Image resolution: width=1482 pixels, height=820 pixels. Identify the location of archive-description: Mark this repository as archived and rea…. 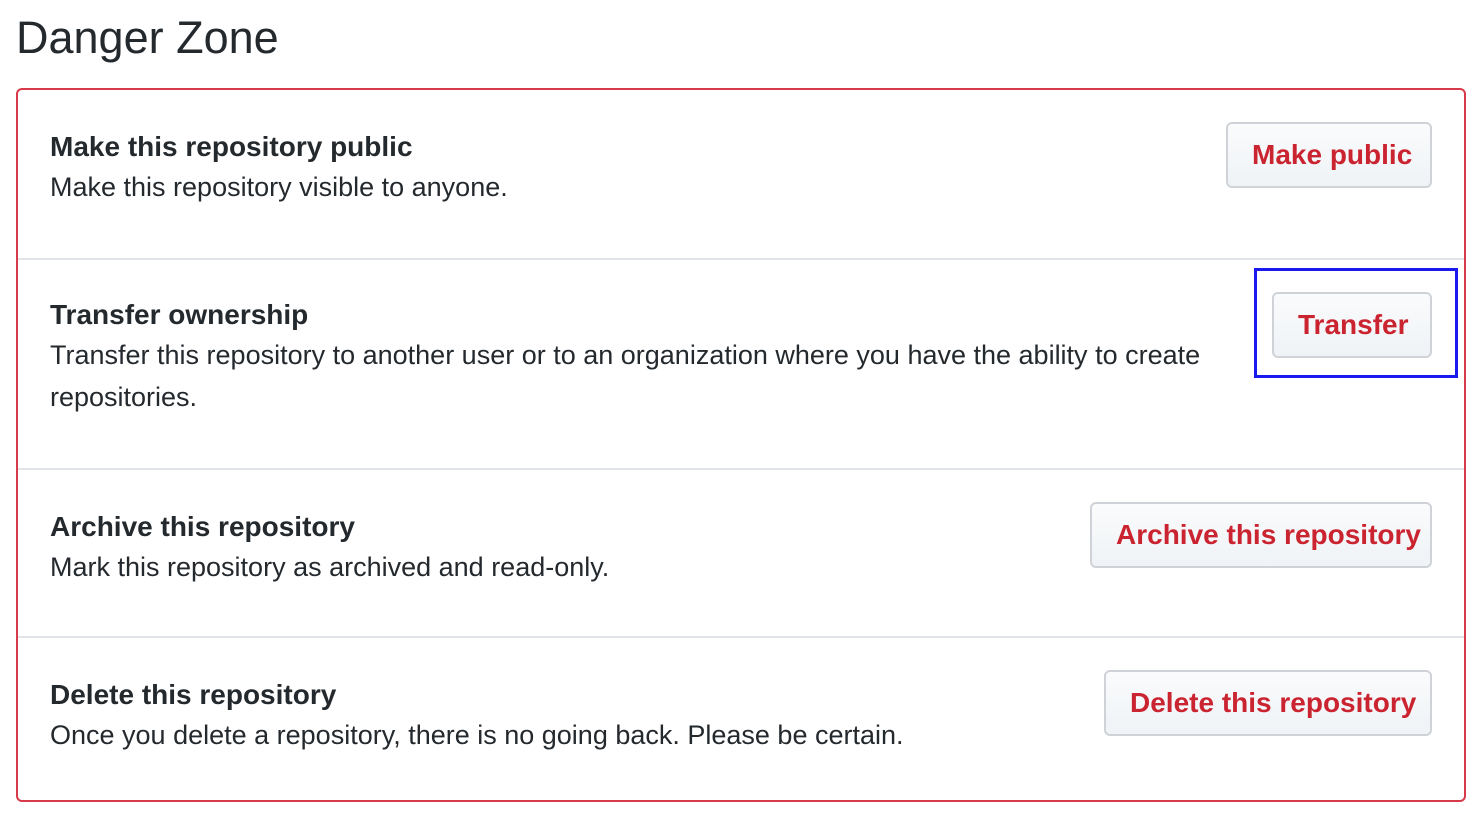
(330, 567).